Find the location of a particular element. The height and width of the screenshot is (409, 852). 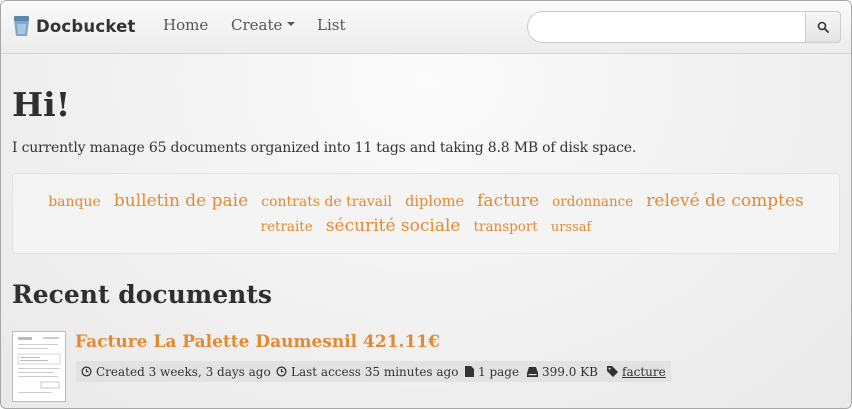

document-title-link: Facture La Palette Daumesnil 421.11€ is located at coordinates (257, 342).